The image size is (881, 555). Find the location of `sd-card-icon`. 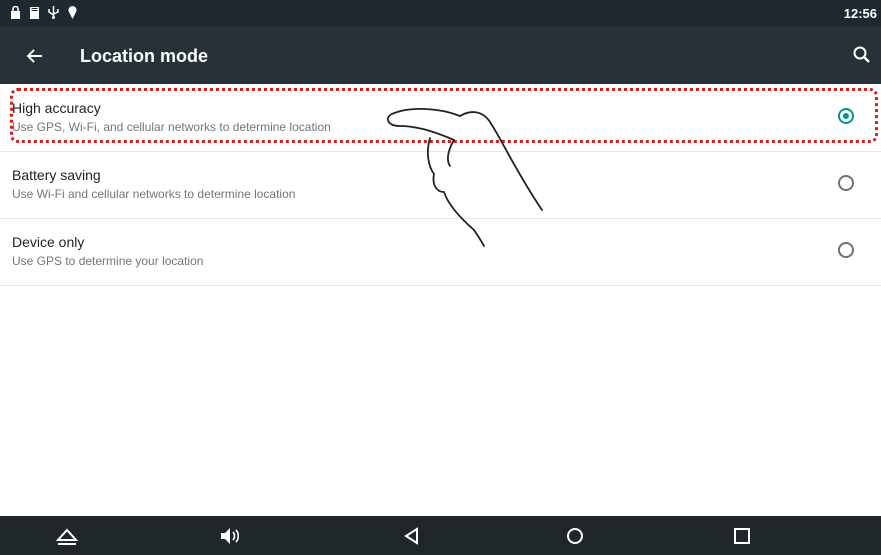

sd-card-icon is located at coordinates (34, 12).